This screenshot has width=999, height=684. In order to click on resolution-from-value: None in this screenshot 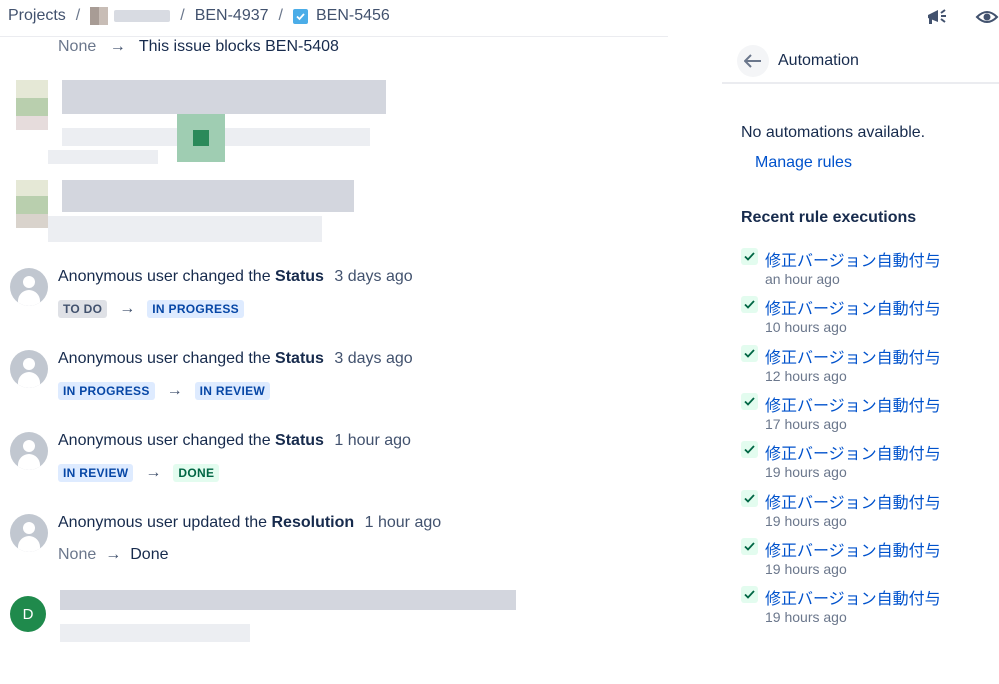, I will do `click(77, 554)`.